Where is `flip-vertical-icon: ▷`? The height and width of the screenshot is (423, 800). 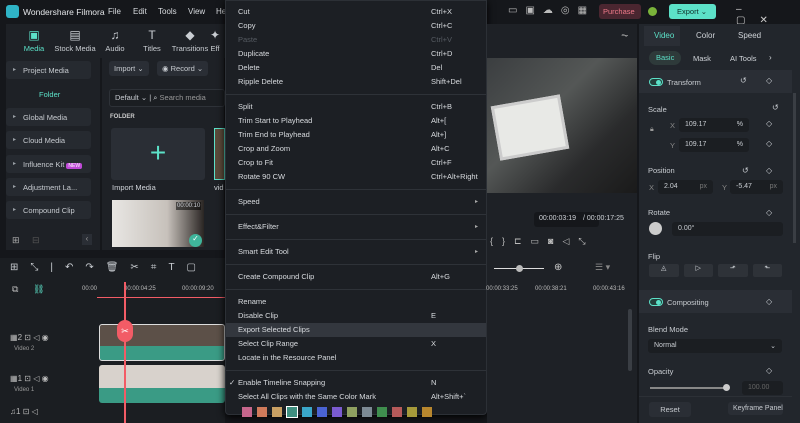
flip-vertical-icon: ▷ is located at coordinates (698, 270).